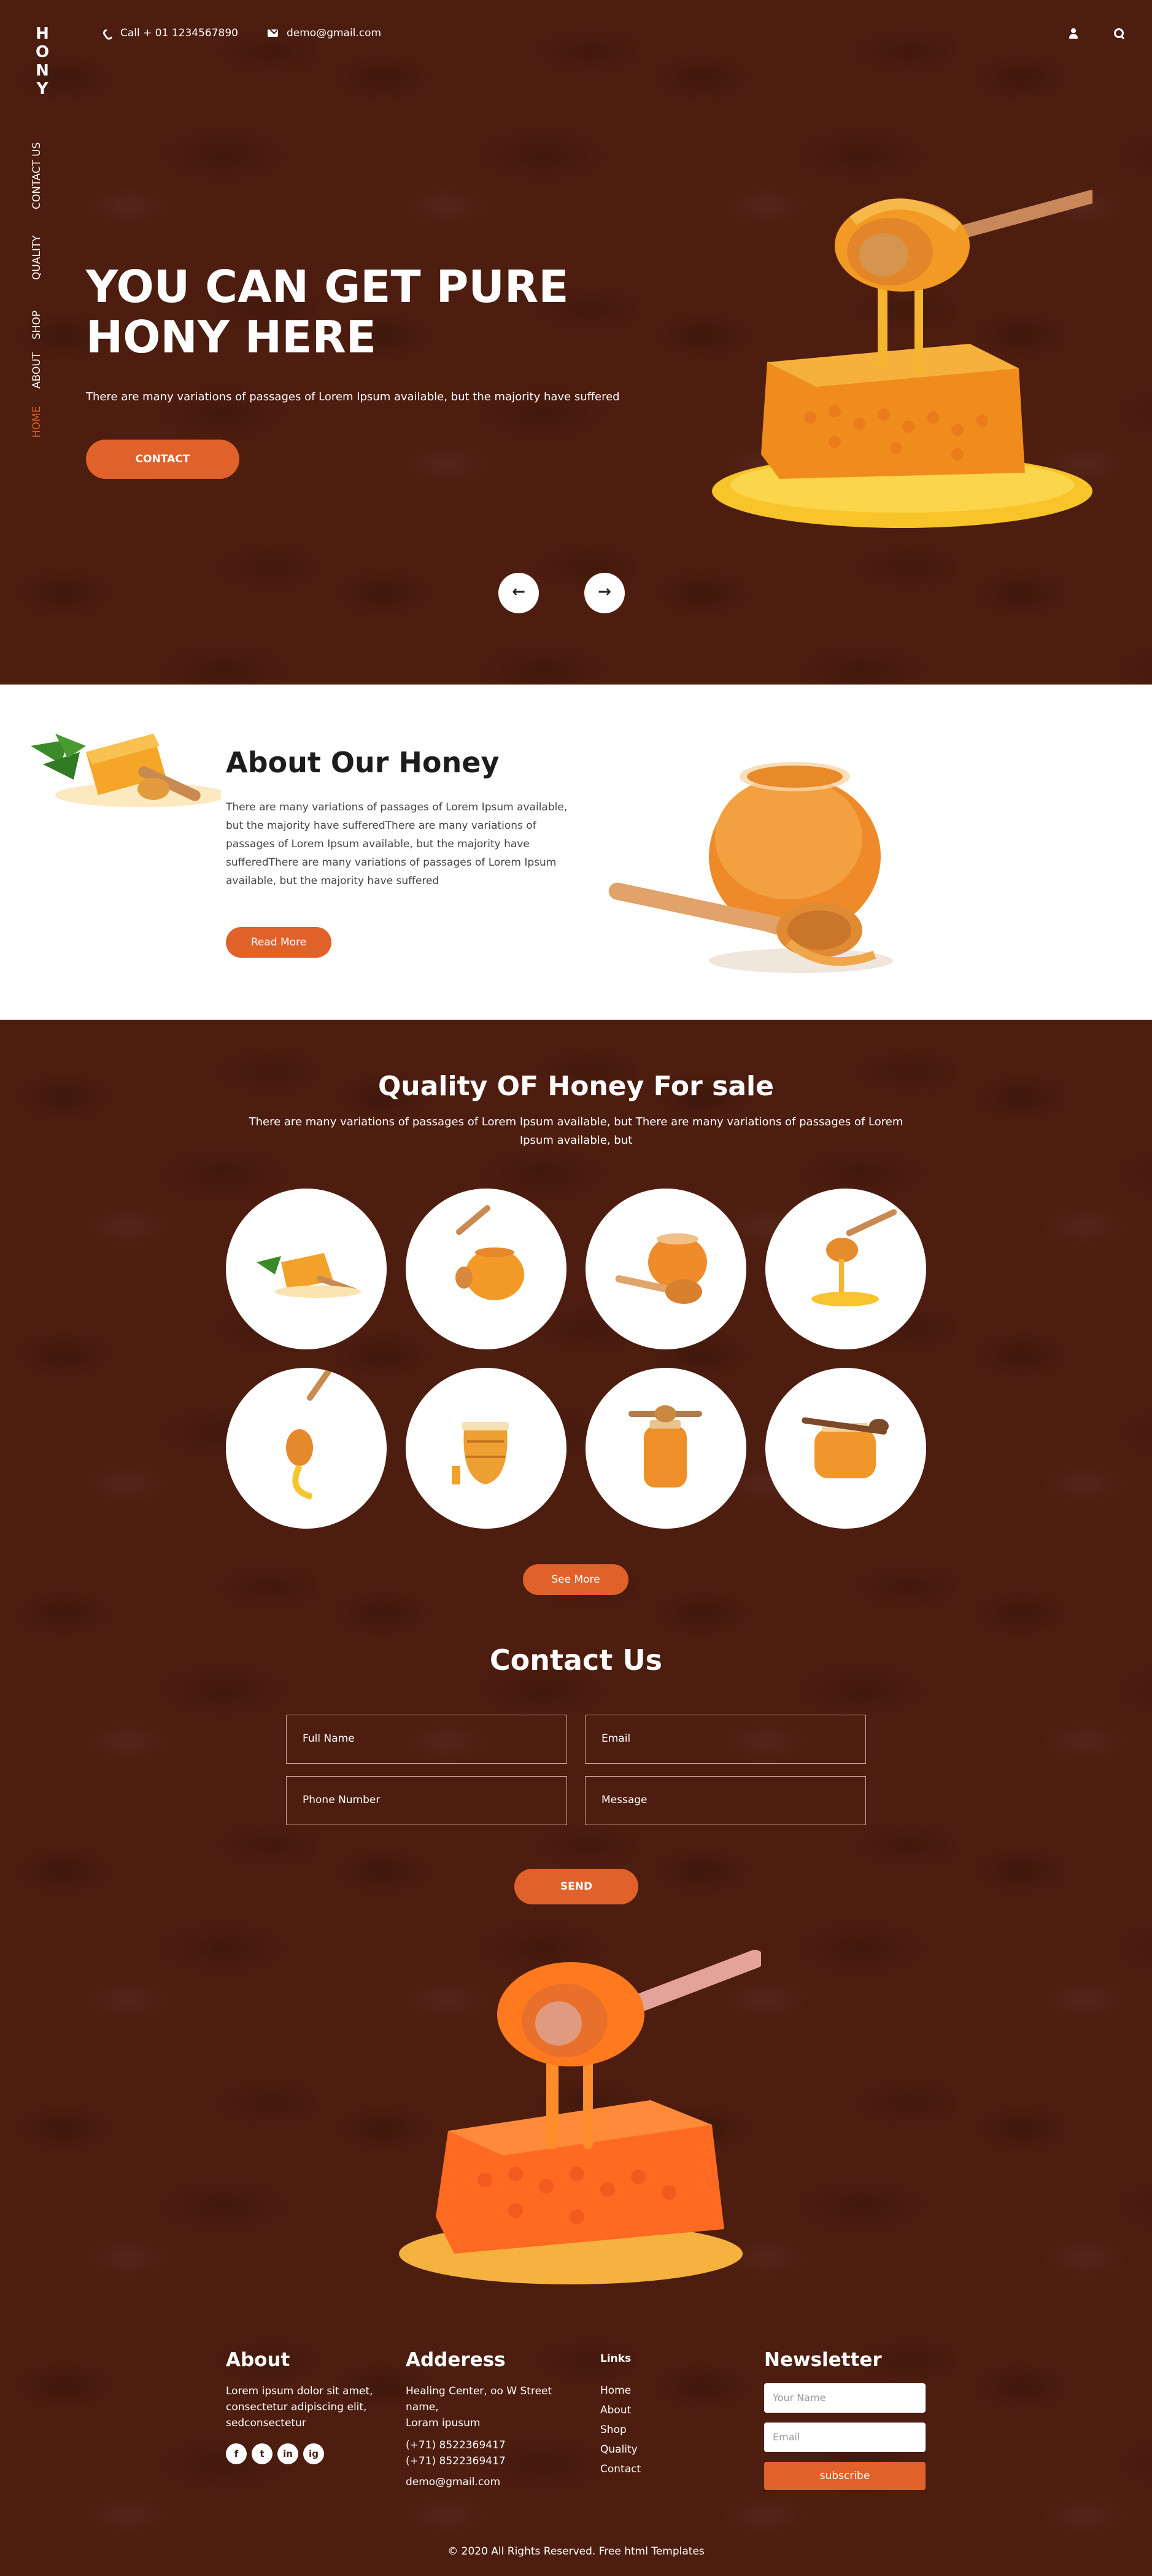 The width and height of the screenshot is (1152, 2576). I want to click on nav-home: HOME, so click(37, 422).